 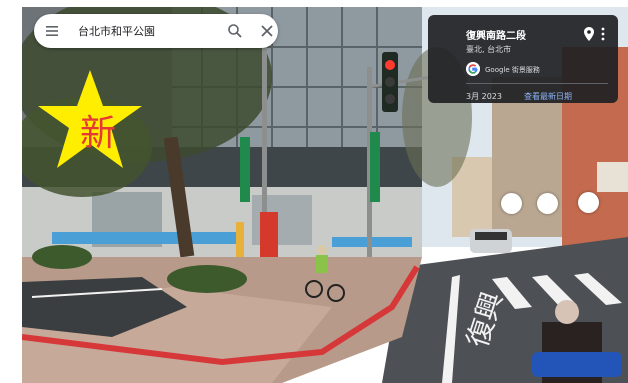 I want to click on search-icon, so click(x=235, y=31).